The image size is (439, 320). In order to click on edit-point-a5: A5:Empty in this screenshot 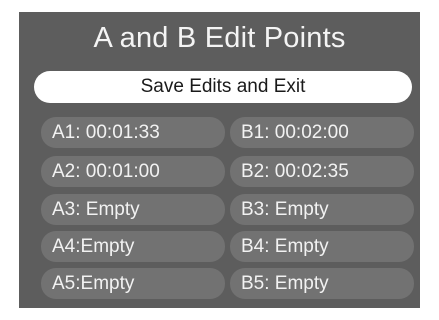, I will do `click(133, 283)`.